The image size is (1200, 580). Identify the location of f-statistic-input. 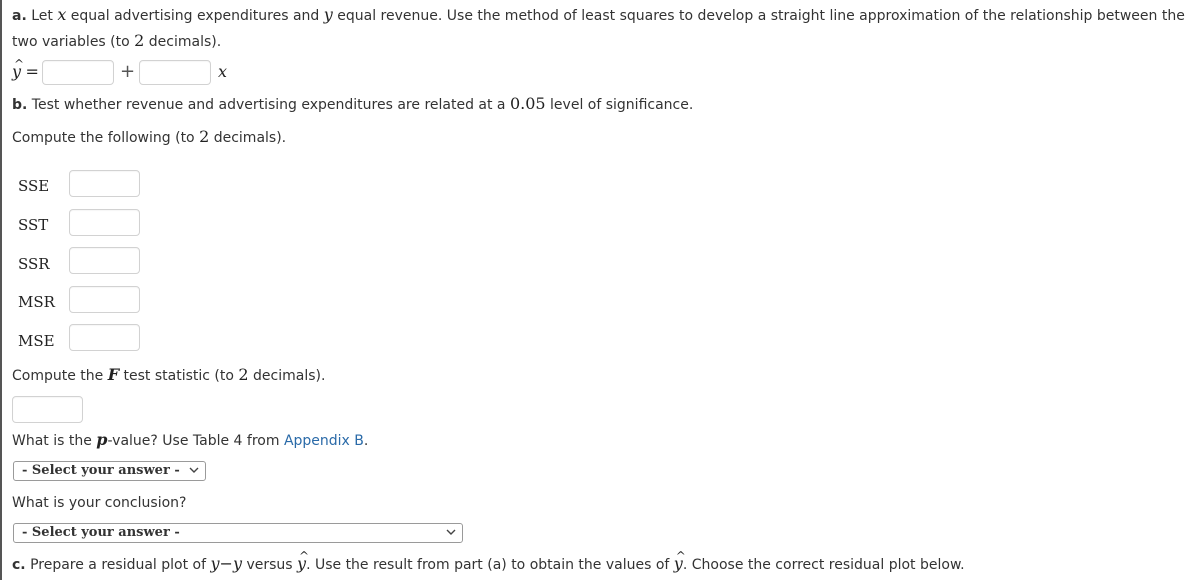
(47, 409).